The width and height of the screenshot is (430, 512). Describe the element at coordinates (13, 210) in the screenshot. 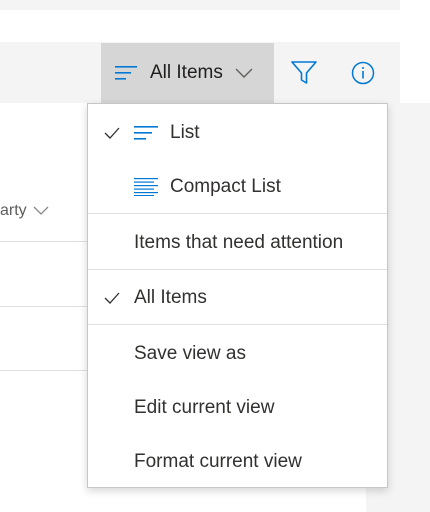

I see `column-header-label: arty` at that location.